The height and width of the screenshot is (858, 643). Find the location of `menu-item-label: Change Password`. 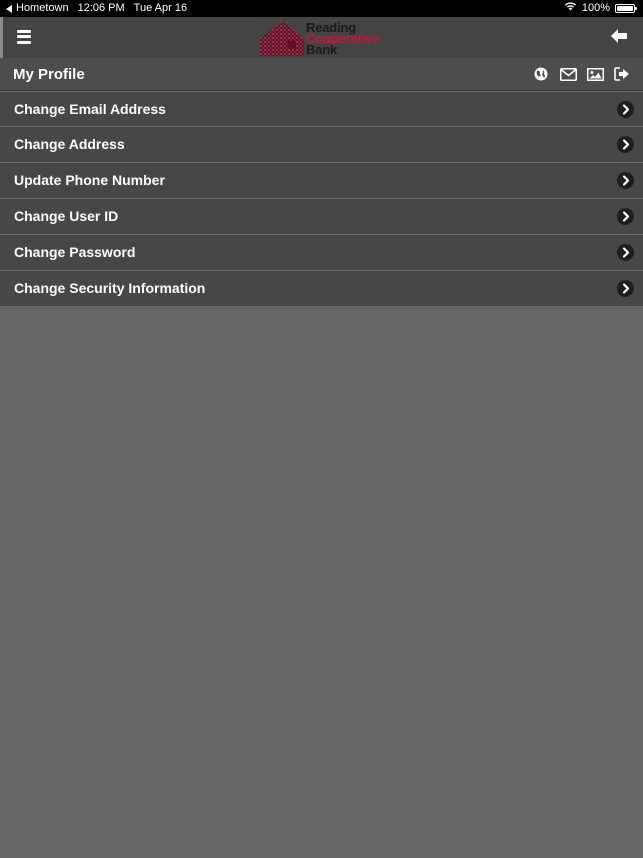

menu-item-label: Change Password is located at coordinates (75, 252).